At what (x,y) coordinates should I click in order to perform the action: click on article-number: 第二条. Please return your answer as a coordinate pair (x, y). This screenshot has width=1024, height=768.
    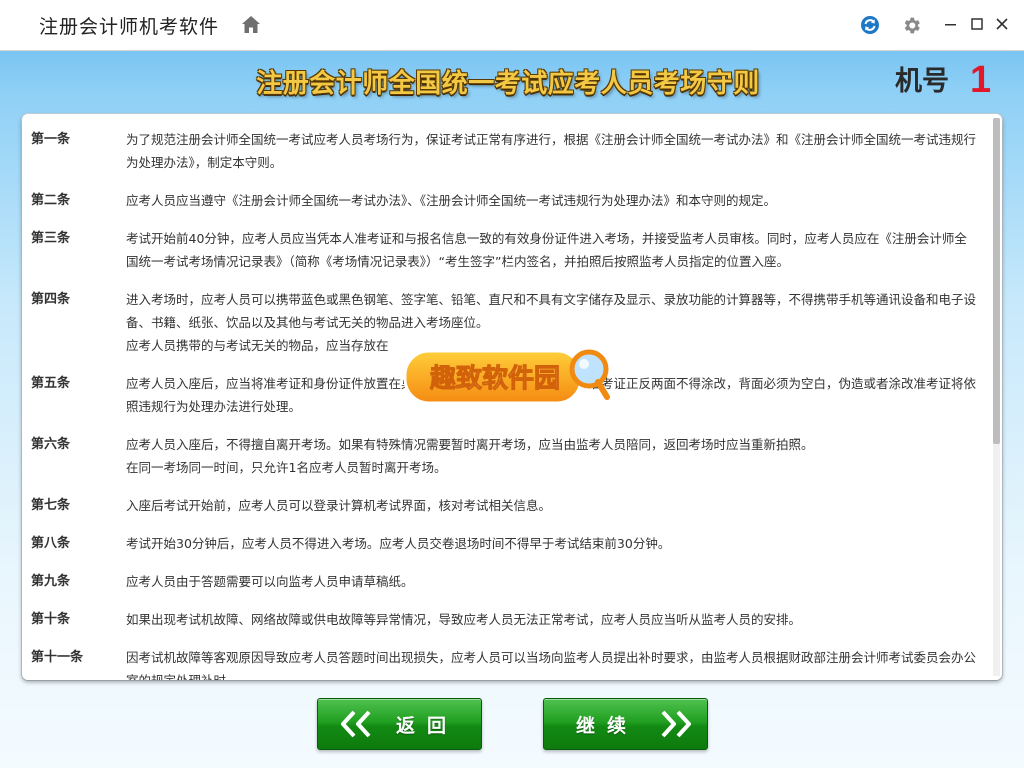
    Looking at the image, I should click on (51, 200).